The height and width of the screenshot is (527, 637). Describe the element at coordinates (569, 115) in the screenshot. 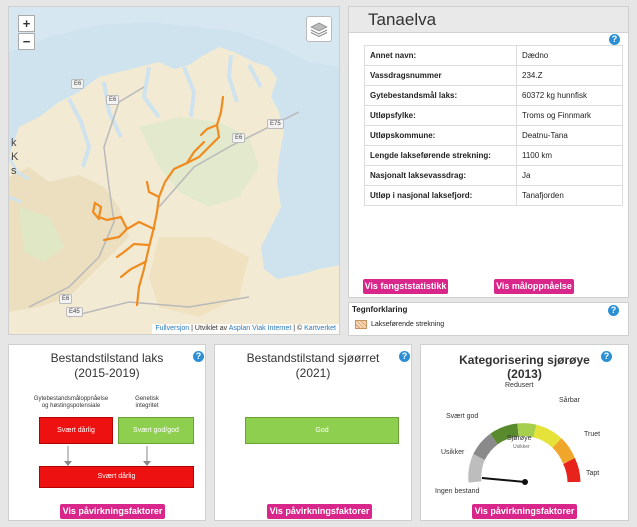

I see `property-value: Troms og Finnmark` at that location.